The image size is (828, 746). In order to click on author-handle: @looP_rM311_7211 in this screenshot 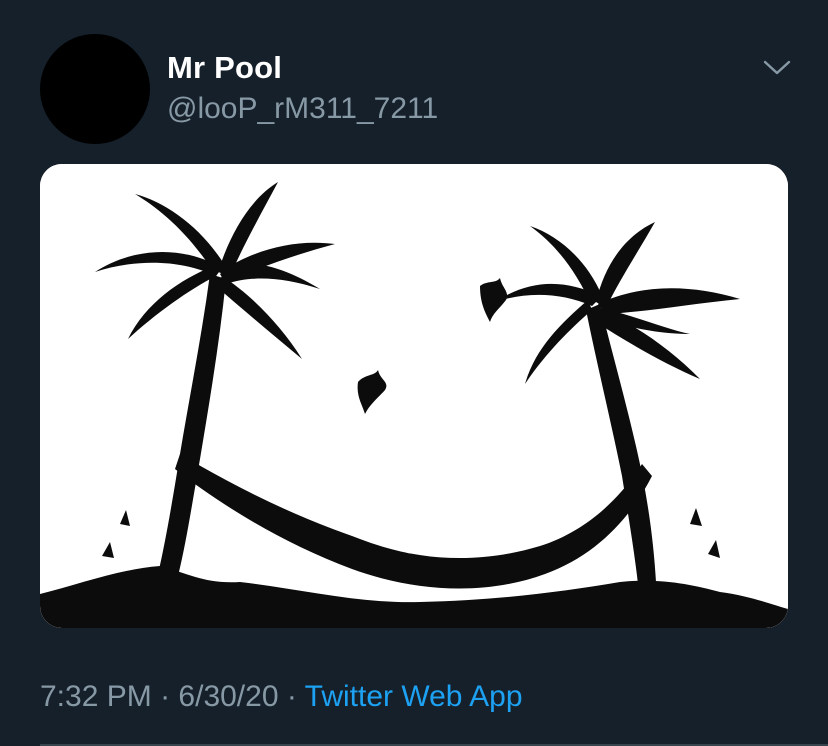, I will do `click(302, 109)`.